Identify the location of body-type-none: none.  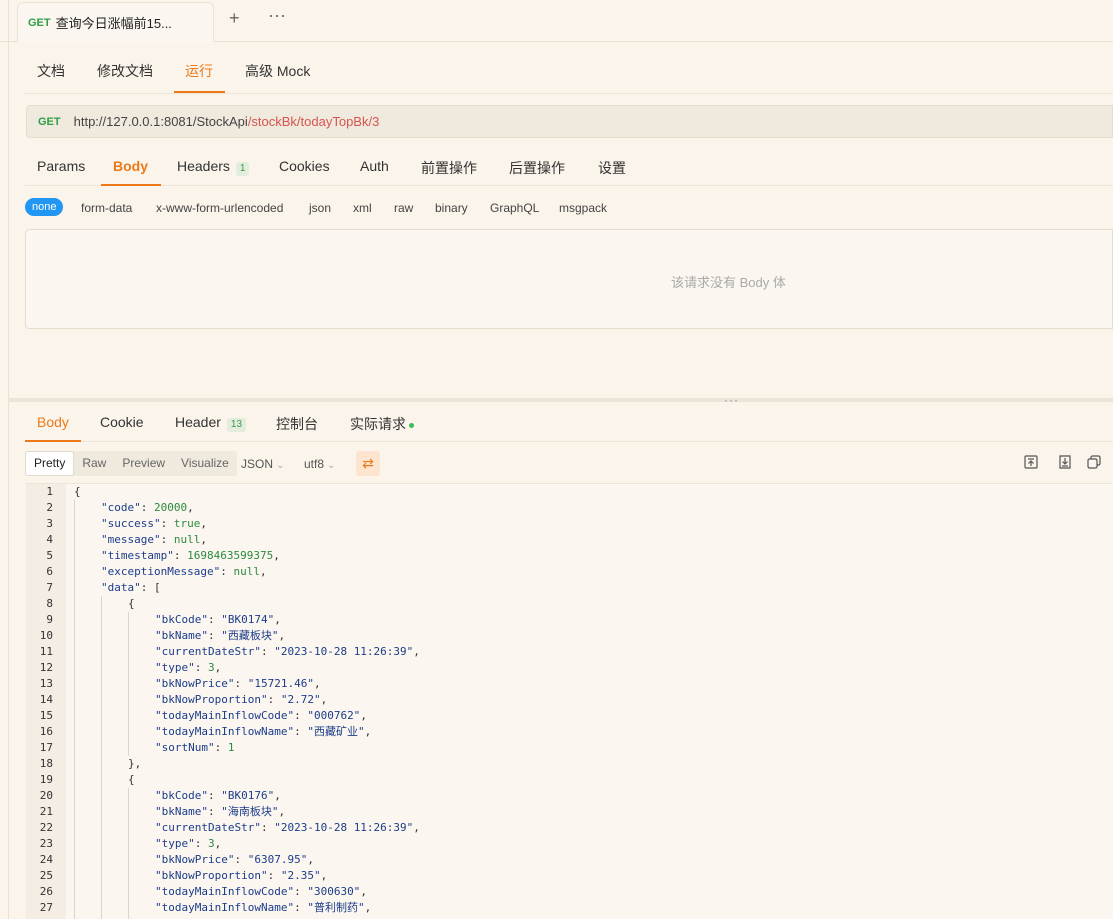
(44, 207).